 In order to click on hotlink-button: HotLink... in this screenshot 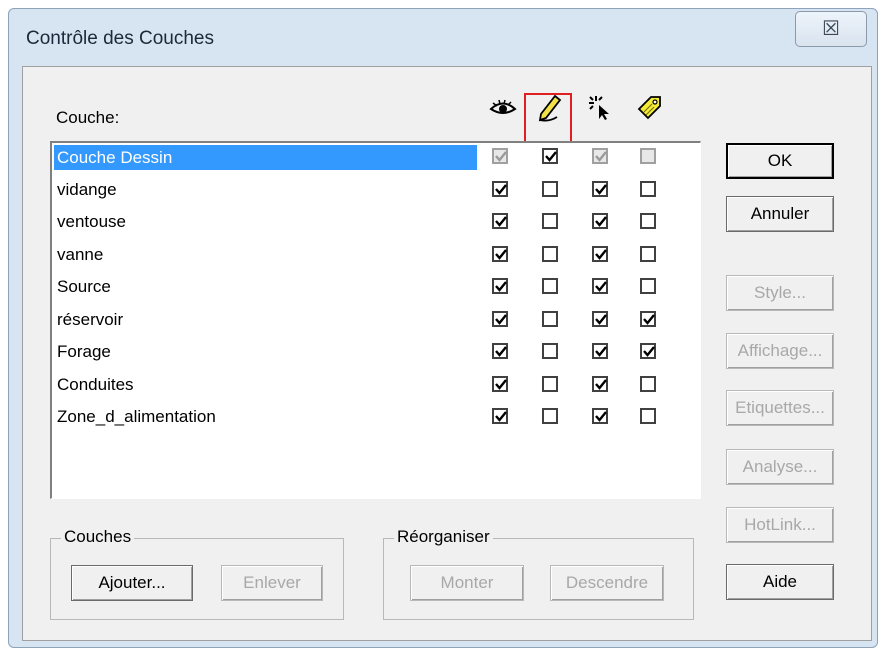, I will do `click(780, 525)`.